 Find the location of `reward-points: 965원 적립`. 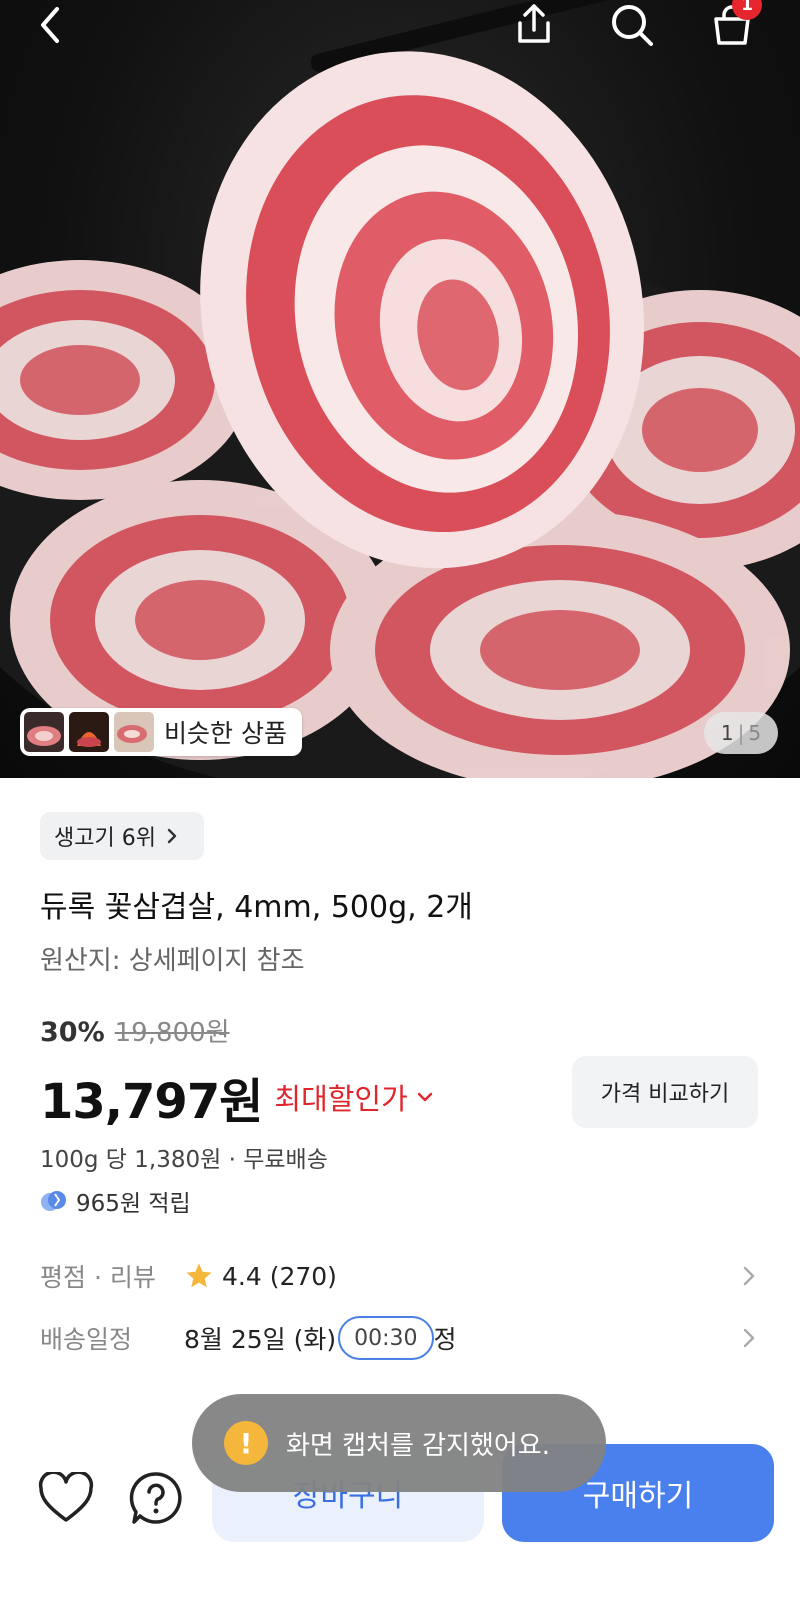

reward-points: 965원 적립 is located at coordinates (115, 1201).